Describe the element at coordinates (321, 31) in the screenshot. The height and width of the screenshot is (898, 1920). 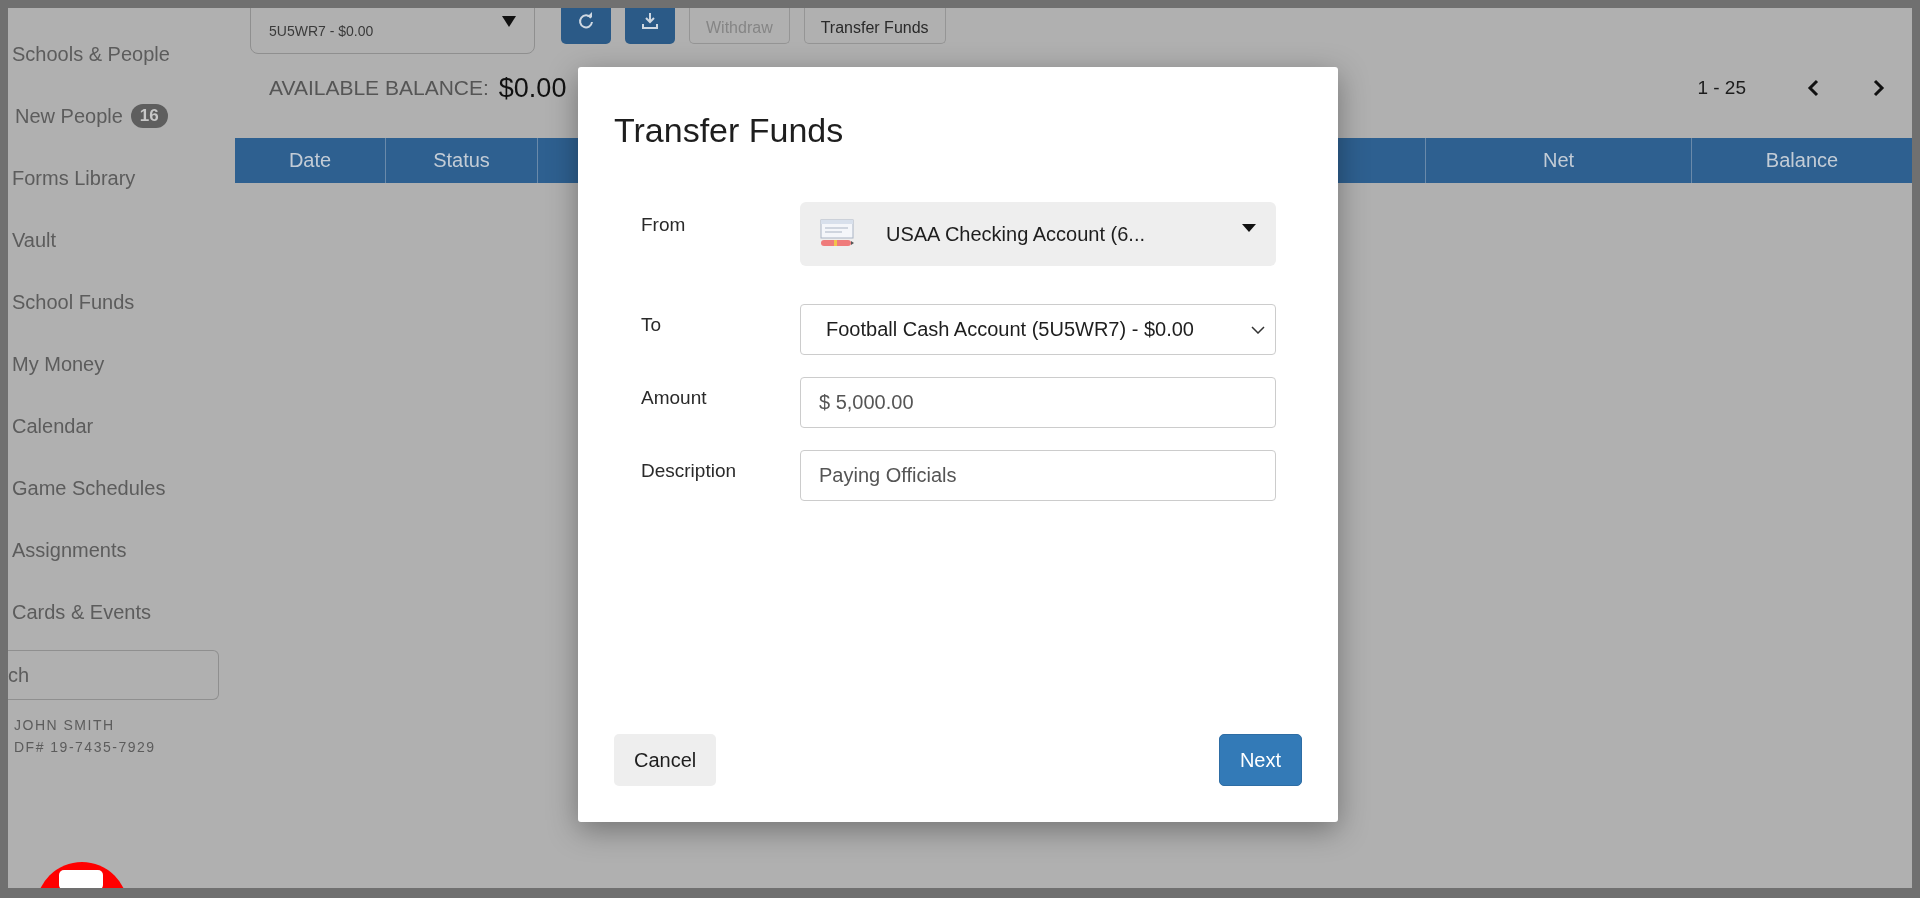
I see `account-select-value: 5U5WR7 - $0.00` at that location.